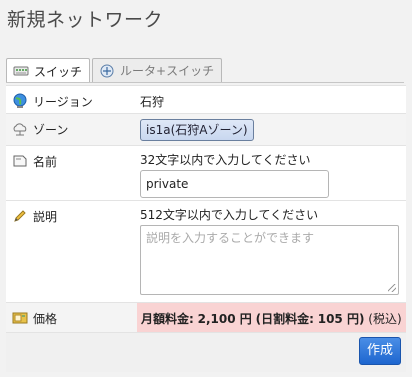 This screenshot has height=377, width=412. Describe the element at coordinates (385, 319) in the screenshot. I see `tax-note: (税込)` at that location.